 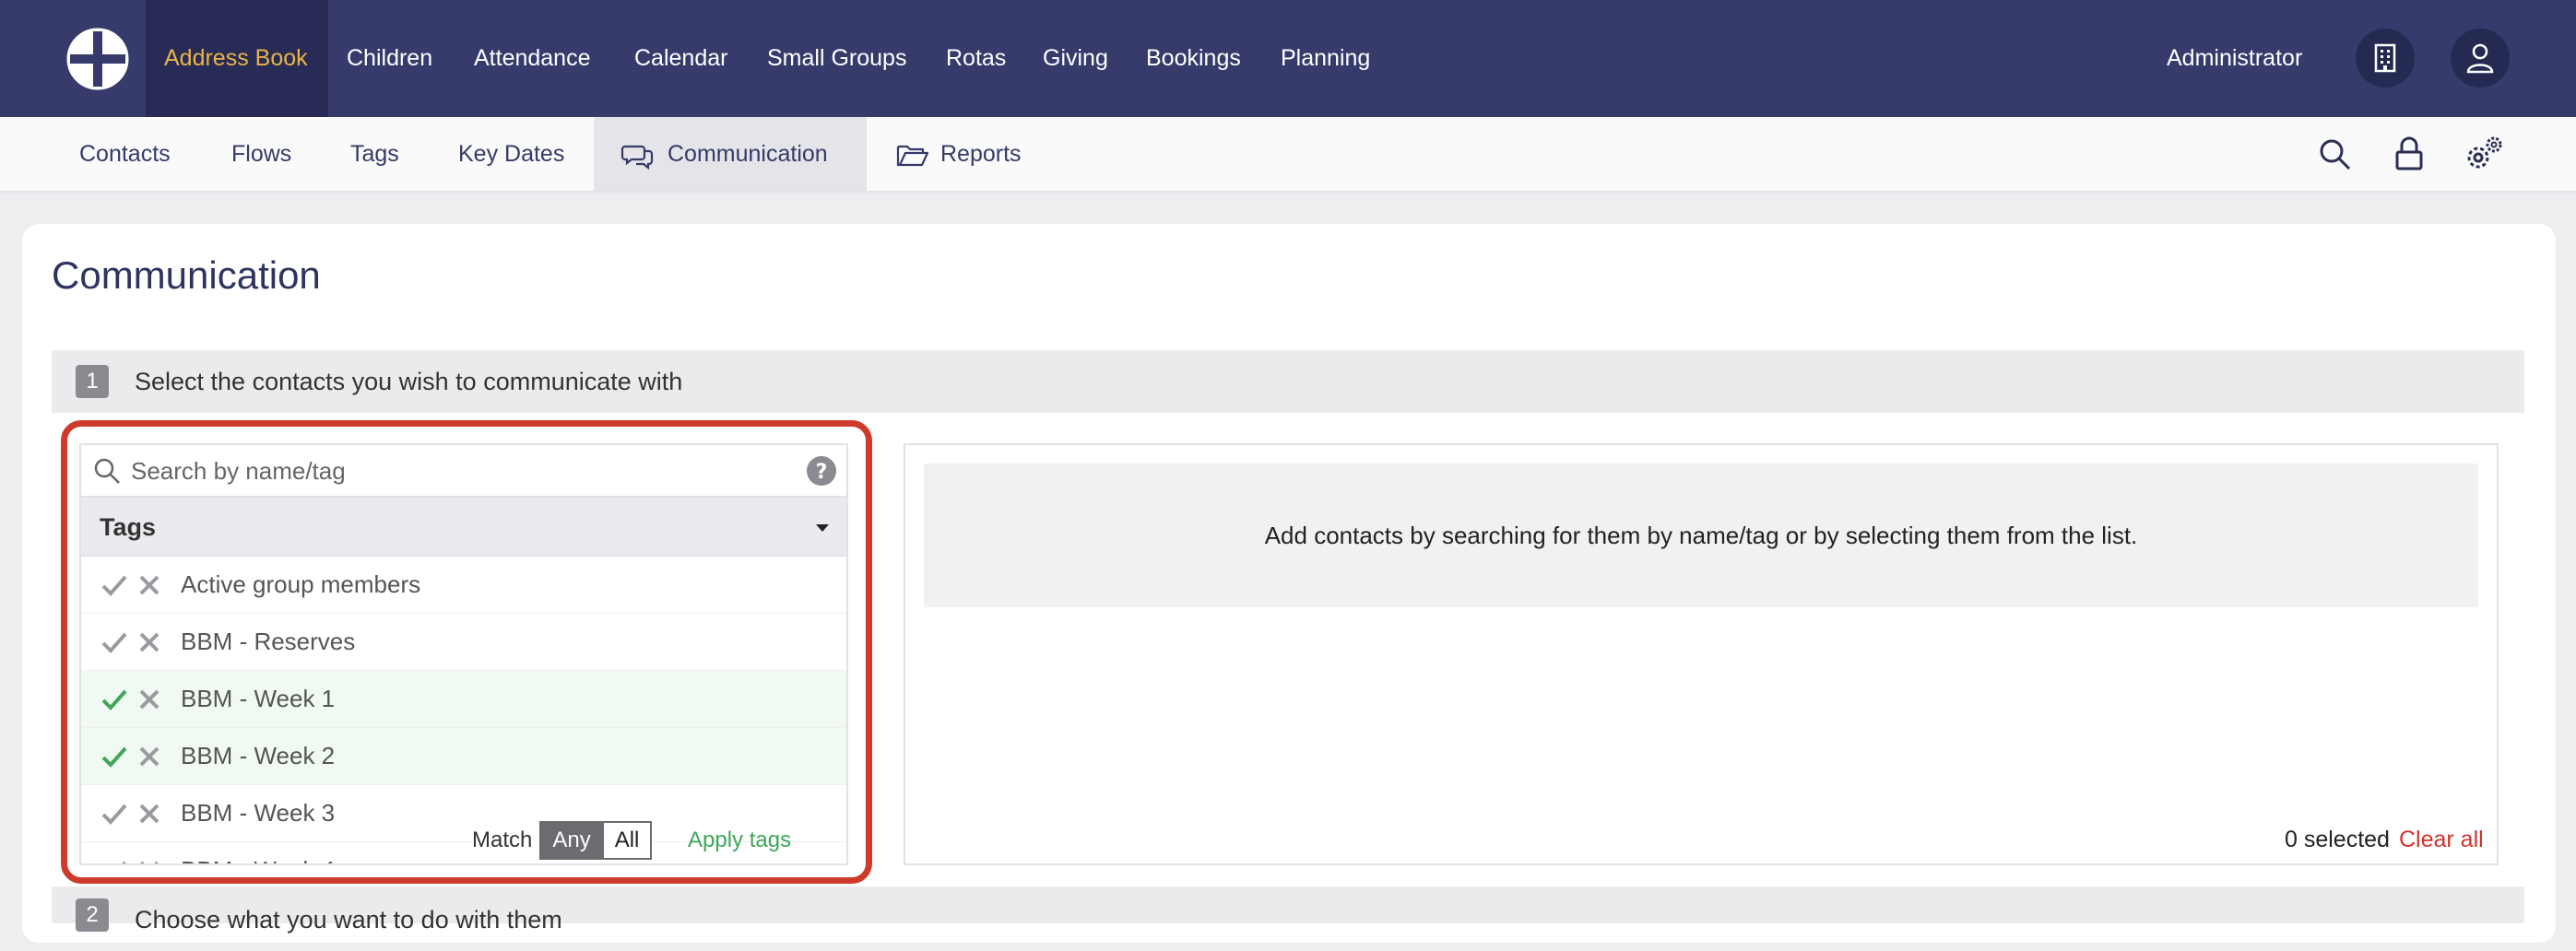 What do you see at coordinates (571, 840) in the screenshot?
I see `match-any-button: Any` at bounding box center [571, 840].